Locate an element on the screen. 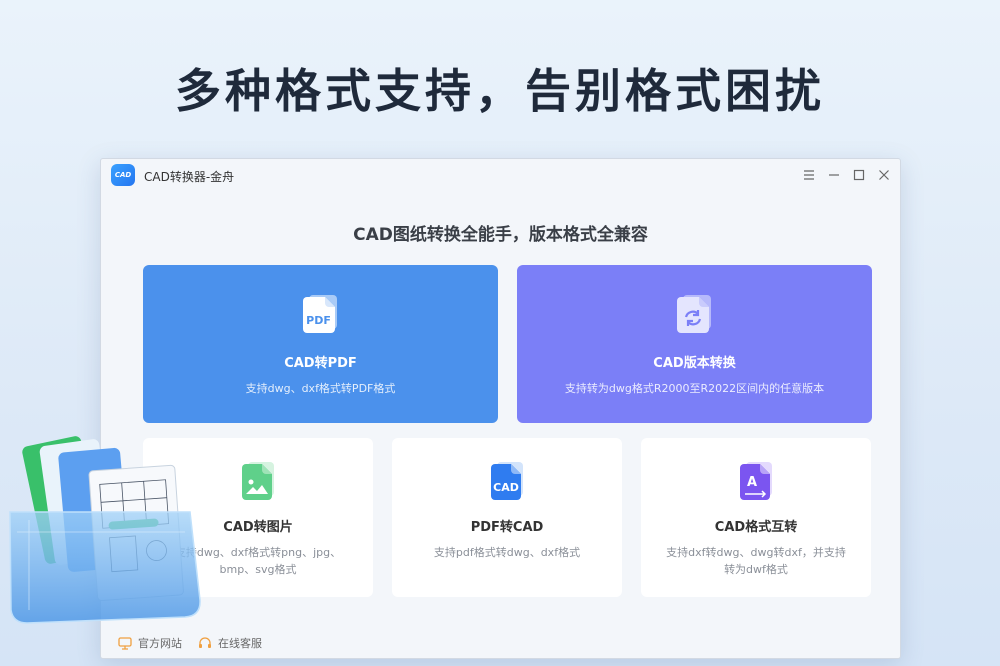 This screenshot has width=1000, height=666. format-icon-label: A is located at coordinates (752, 482).